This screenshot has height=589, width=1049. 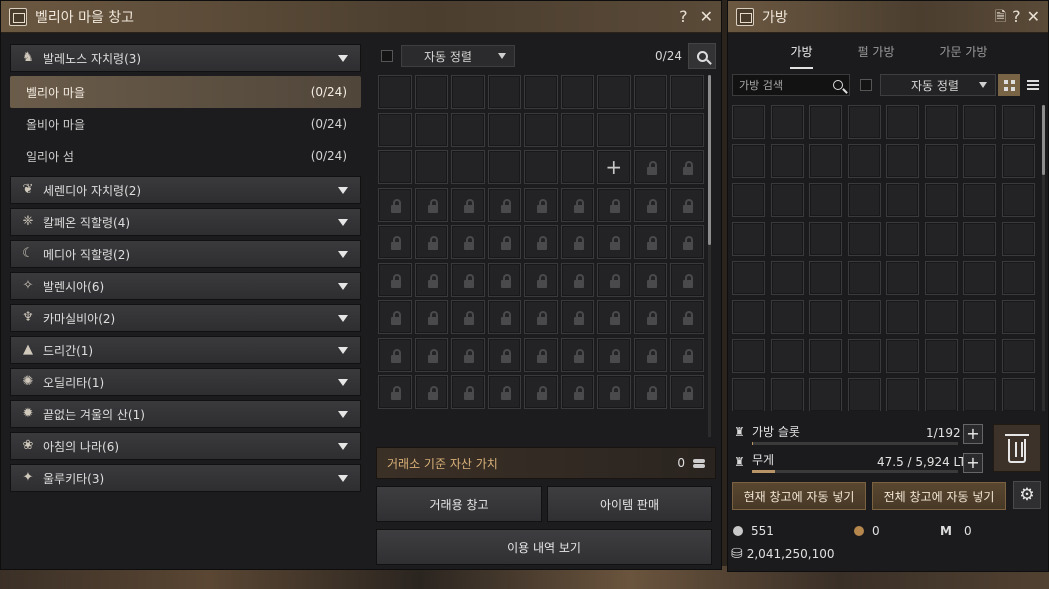 What do you see at coordinates (801, 53) in the screenshot?
I see `inventory-tab: 가방` at bounding box center [801, 53].